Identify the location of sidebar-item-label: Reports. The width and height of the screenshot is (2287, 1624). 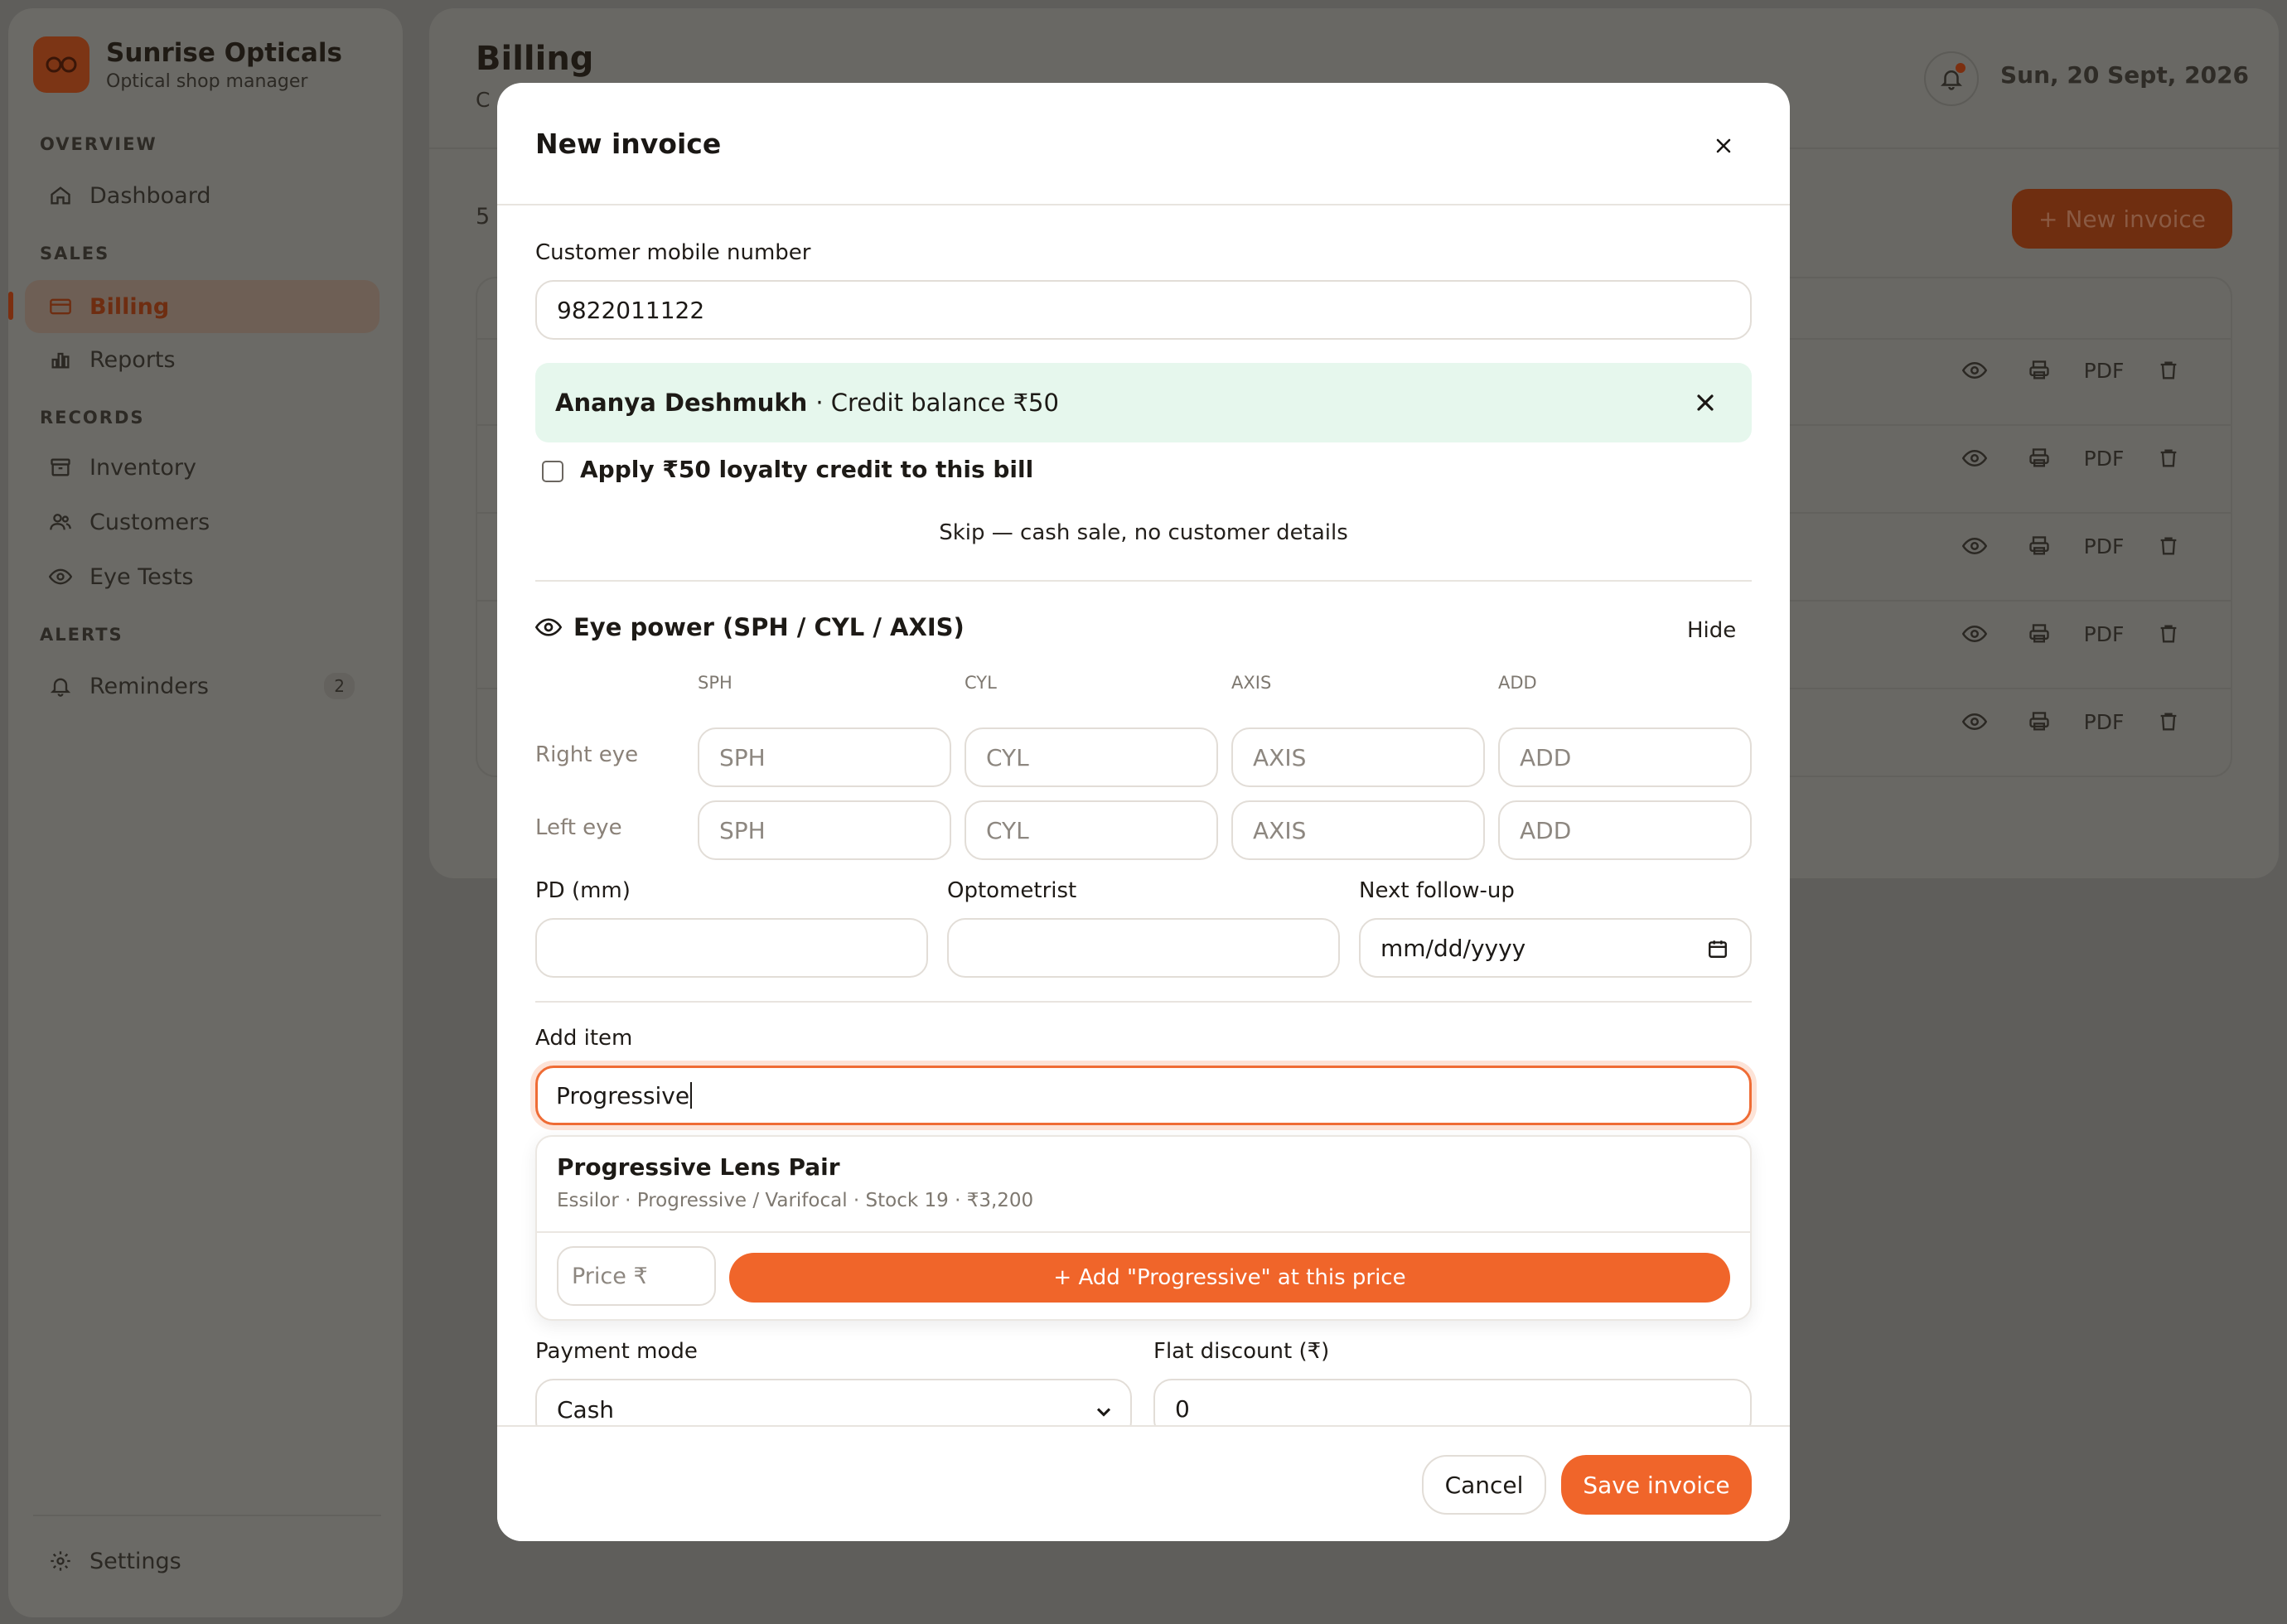
(132, 359).